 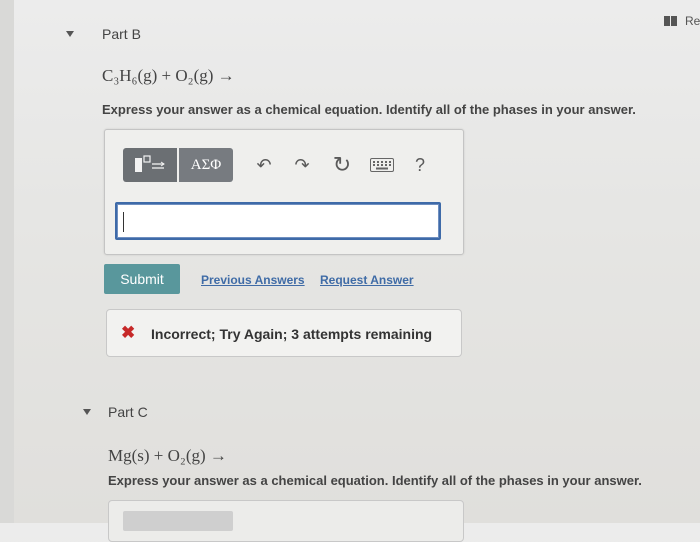 I want to click on answer-panel: ΑΣΦ ↶ ↷ ↻ ?, so click(x=284, y=192).